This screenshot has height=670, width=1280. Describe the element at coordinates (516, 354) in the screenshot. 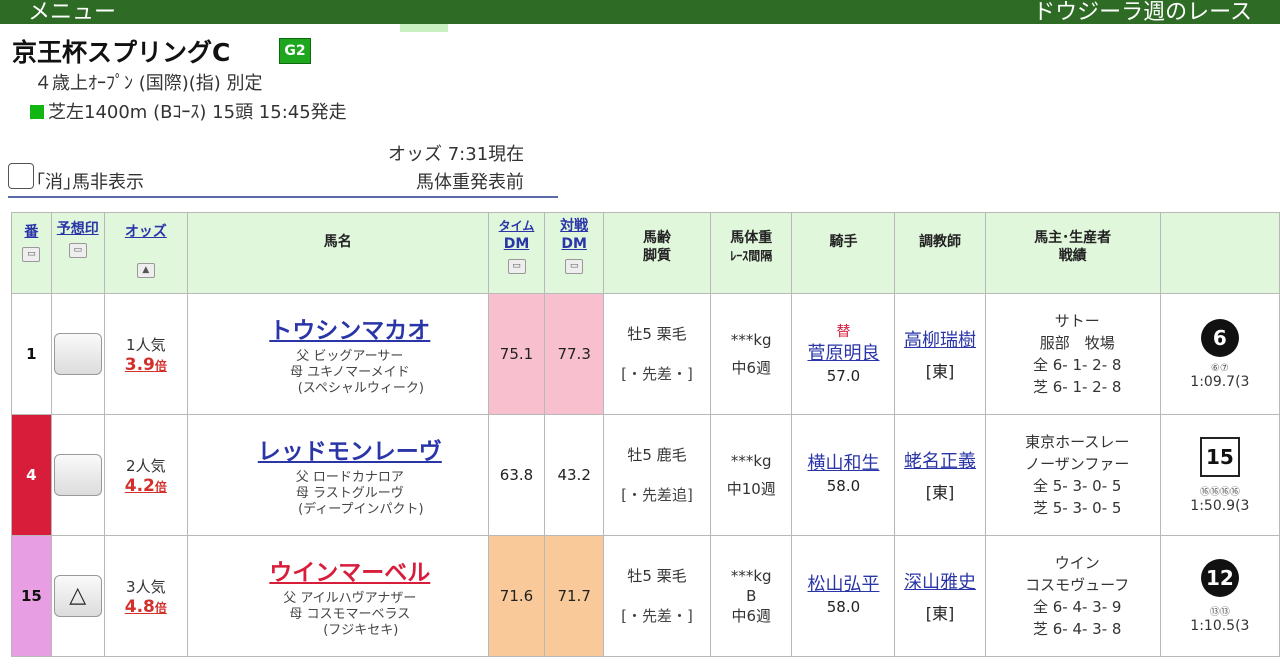

I see `time-dm: 75.1` at that location.